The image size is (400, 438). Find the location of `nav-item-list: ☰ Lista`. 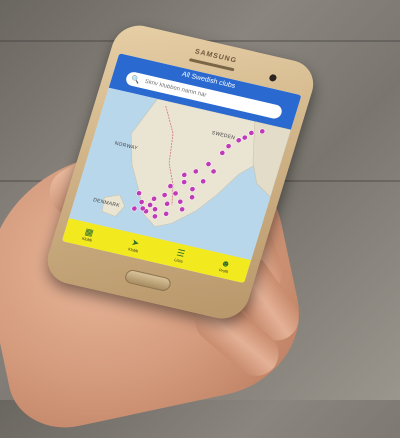

nav-item-list: ☰ Lista is located at coordinates (179, 255).